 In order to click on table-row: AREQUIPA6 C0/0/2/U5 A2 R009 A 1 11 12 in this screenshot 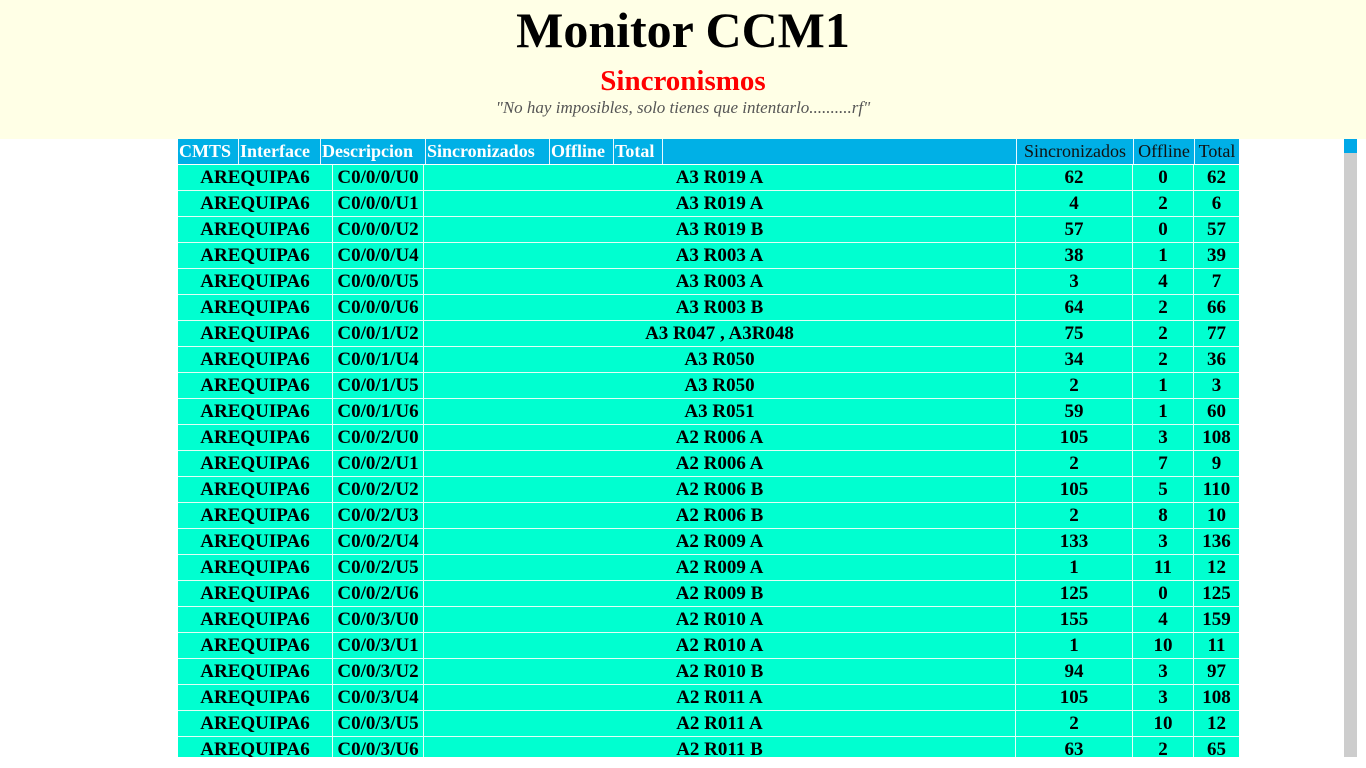, I will do `click(708, 568)`.